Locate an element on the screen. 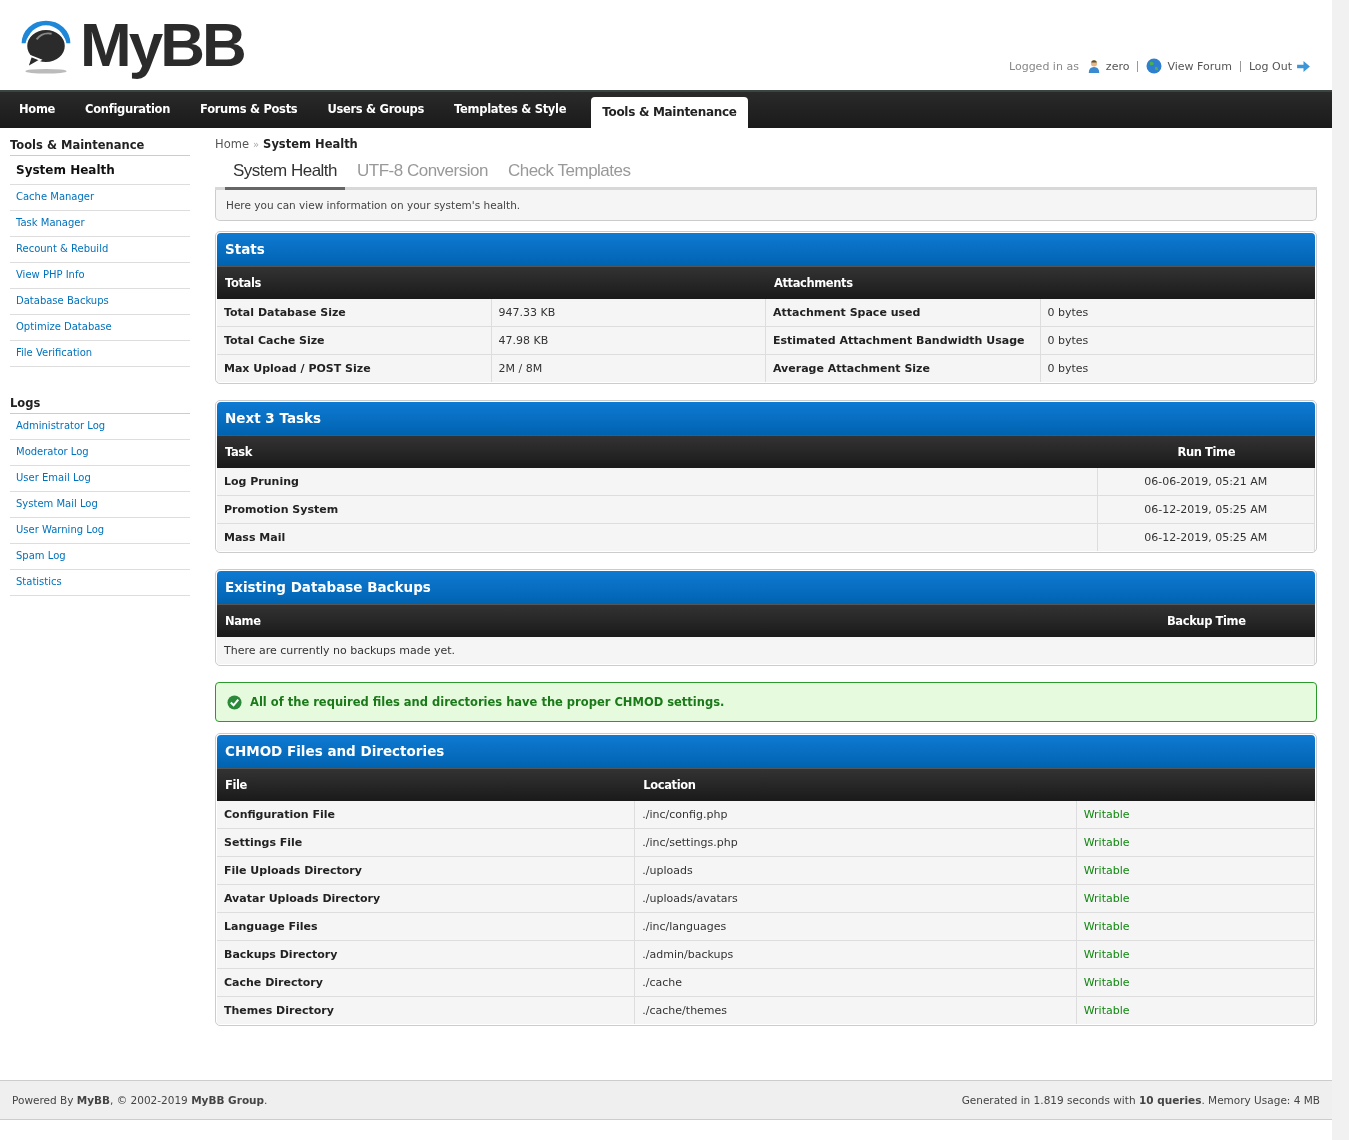 This screenshot has height=1140, width=1349. sidebar-heading: Tools & Maintenance is located at coordinates (100, 146).